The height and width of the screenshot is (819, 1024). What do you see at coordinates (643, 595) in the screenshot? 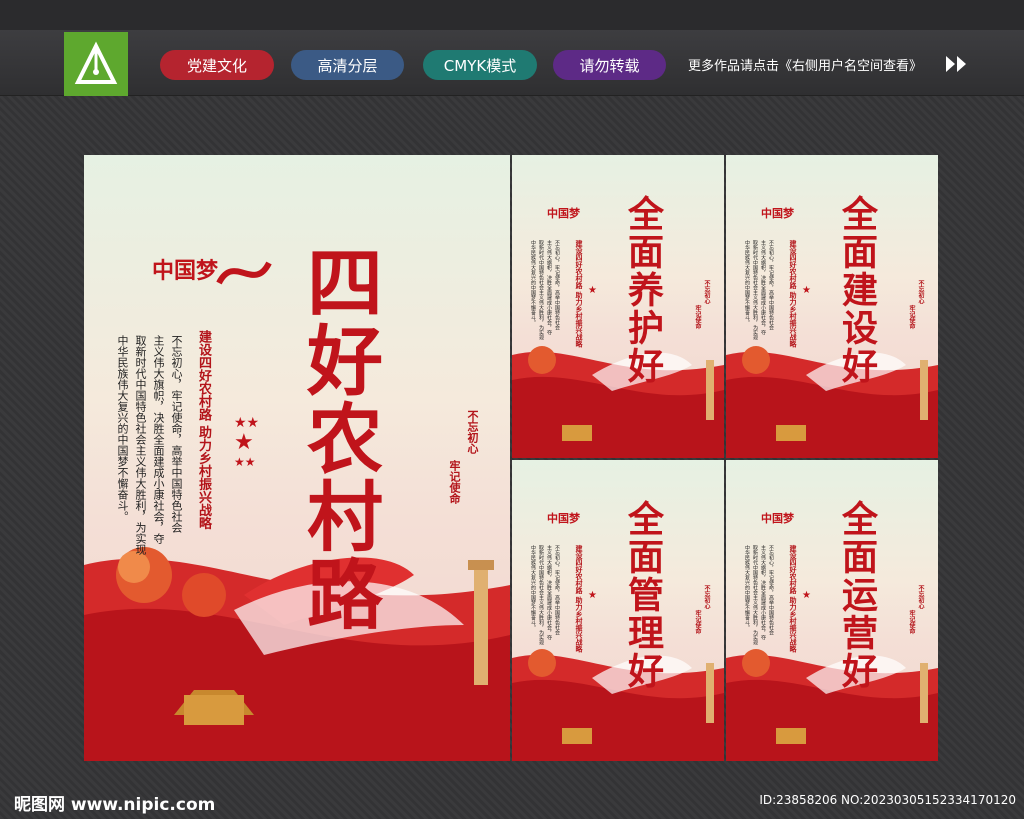
I see `poster-title: 全面管理好` at bounding box center [643, 595].